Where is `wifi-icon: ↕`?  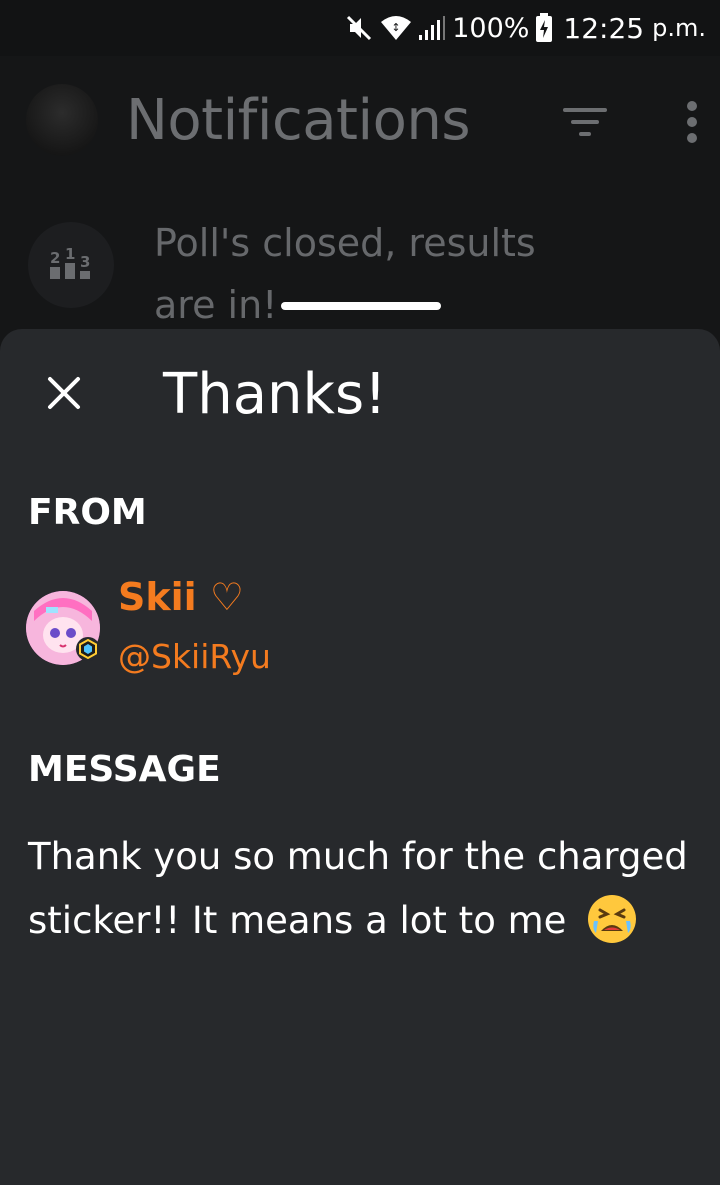
wifi-icon: ↕ is located at coordinates (396, 28).